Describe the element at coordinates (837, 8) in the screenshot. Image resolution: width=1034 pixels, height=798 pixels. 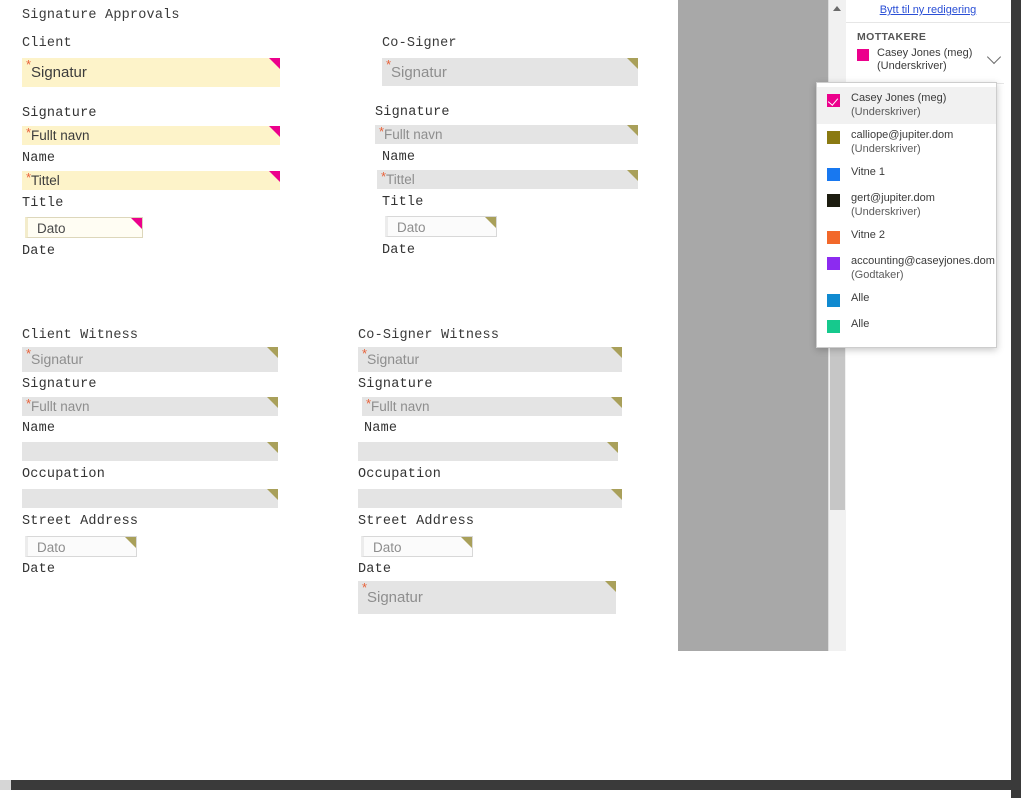
I see `scroll-up-arrow-icon` at that location.